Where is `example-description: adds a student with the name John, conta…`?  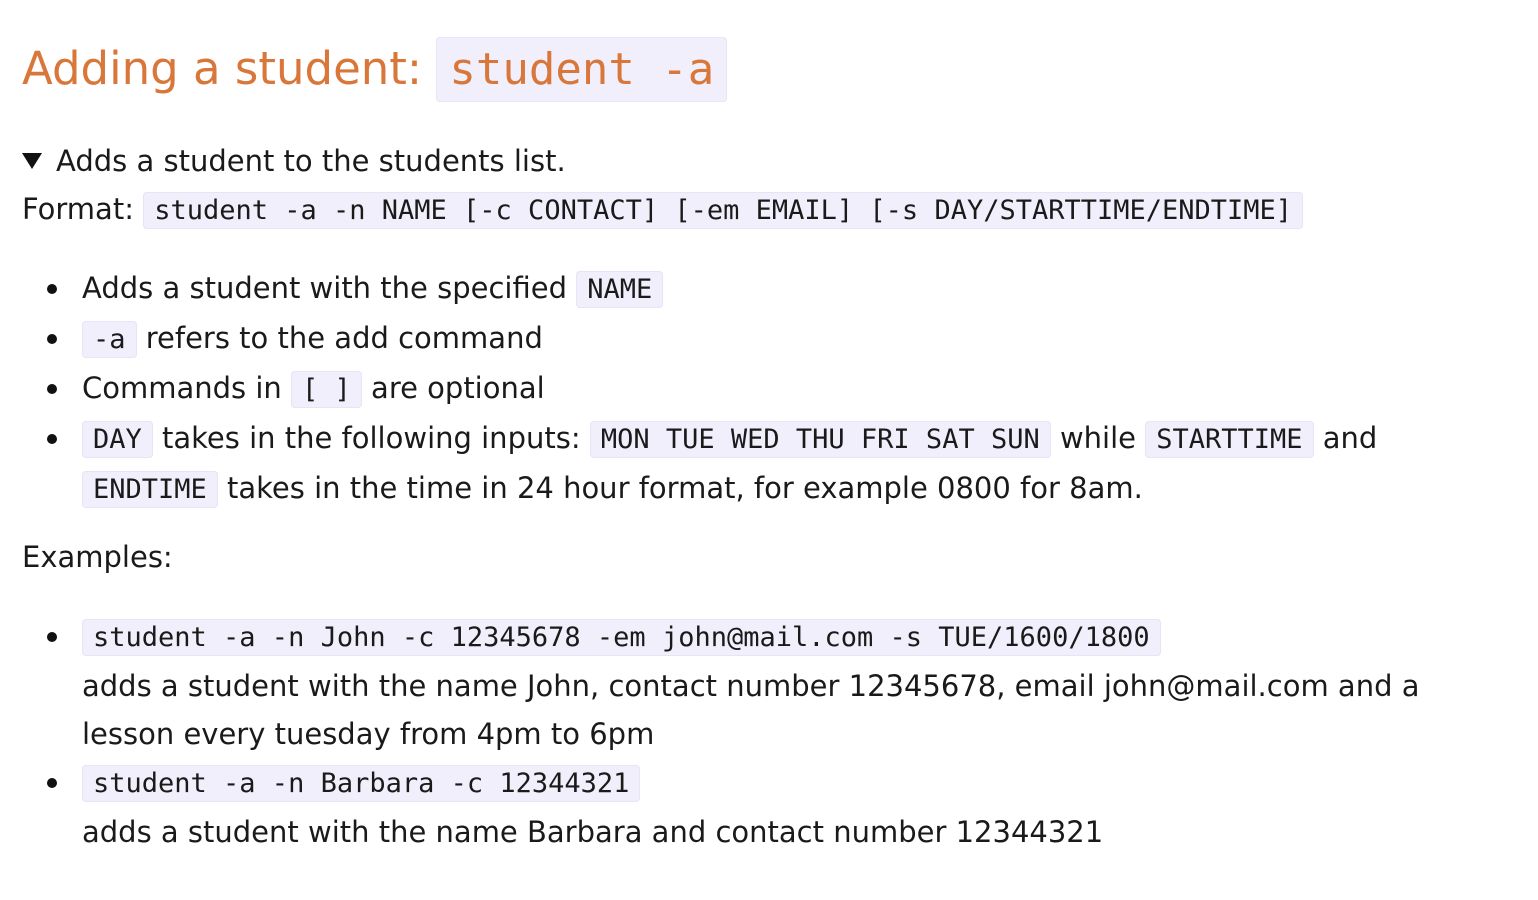
example-description: adds a student with the name John, conta… is located at coordinates (751, 710).